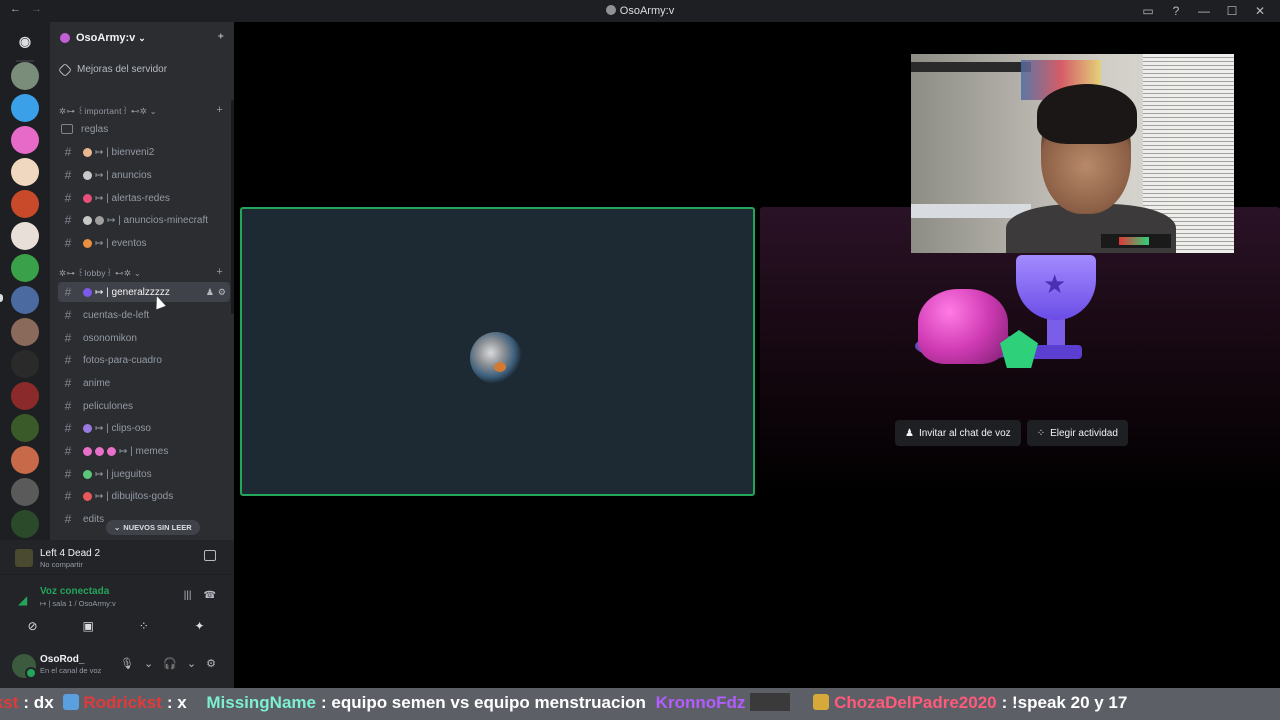  I want to click on channel-memes: # ↦ | memes, so click(144, 451).